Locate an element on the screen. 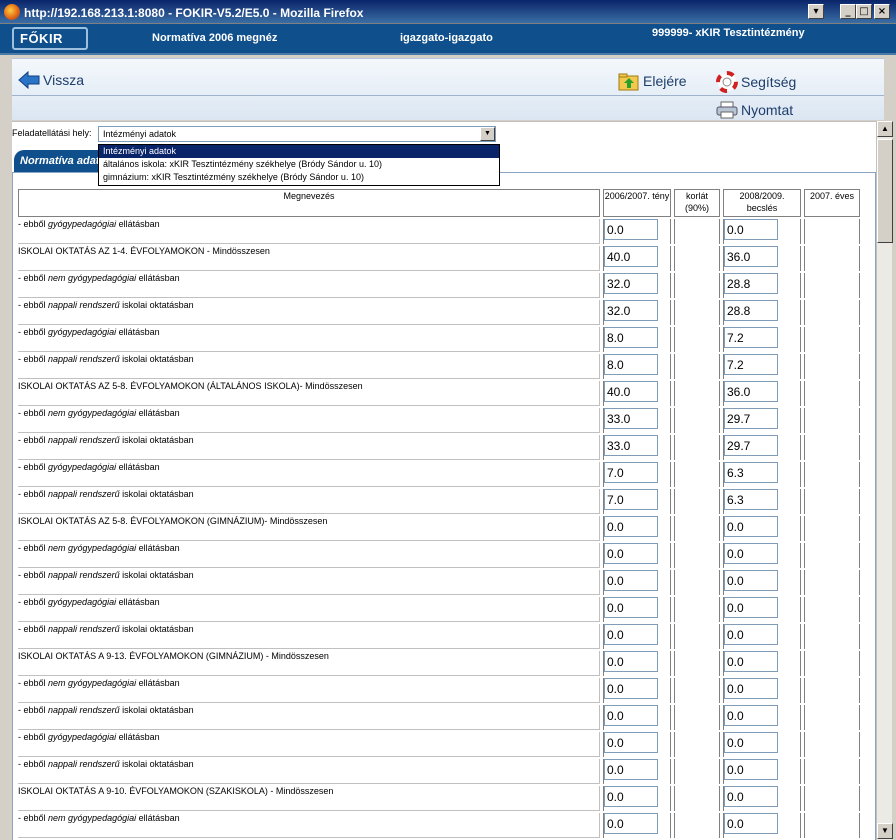 Image resolution: width=896 pixels, height=840 pixels. col-header-korlat: korlát (90%) is located at coordinates (697, 203).